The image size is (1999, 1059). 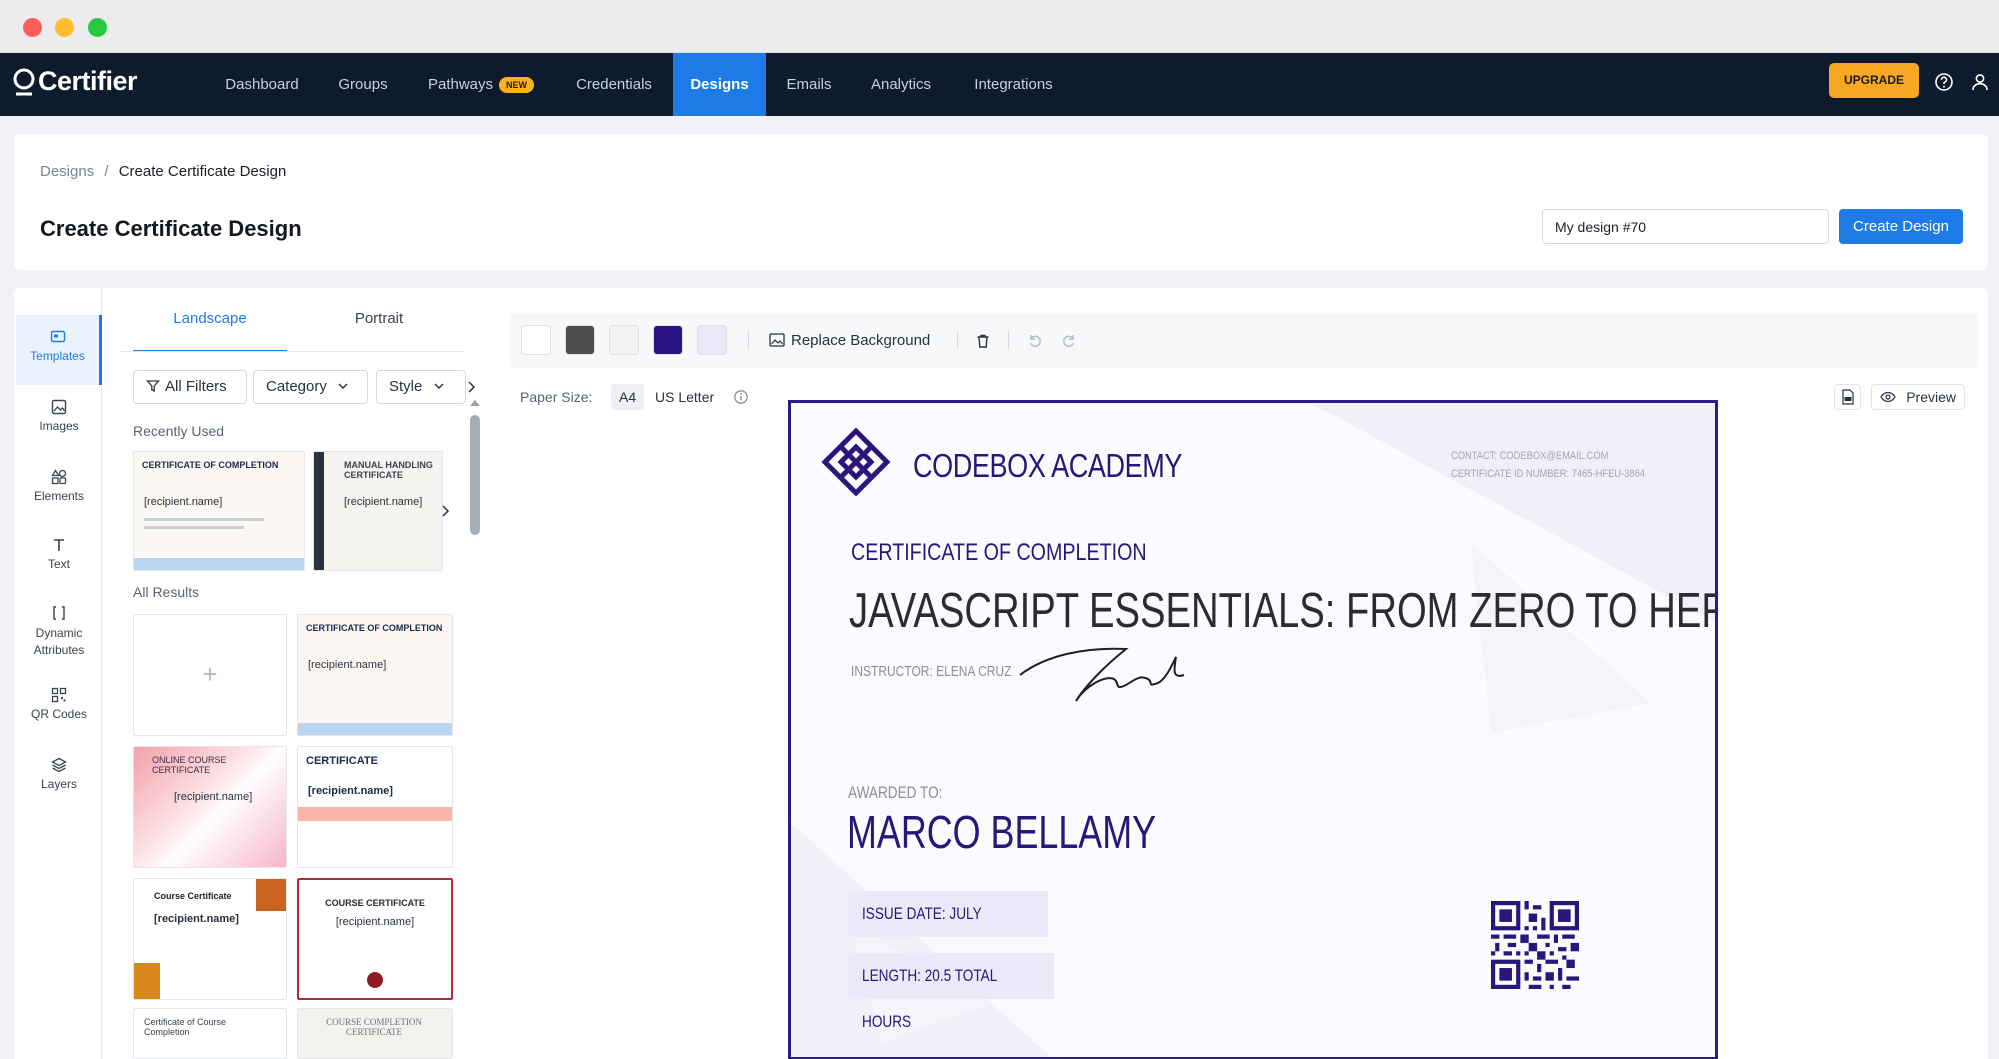 I want to click on sidebar-item-templates: Templates, so click(x=59, y=350).